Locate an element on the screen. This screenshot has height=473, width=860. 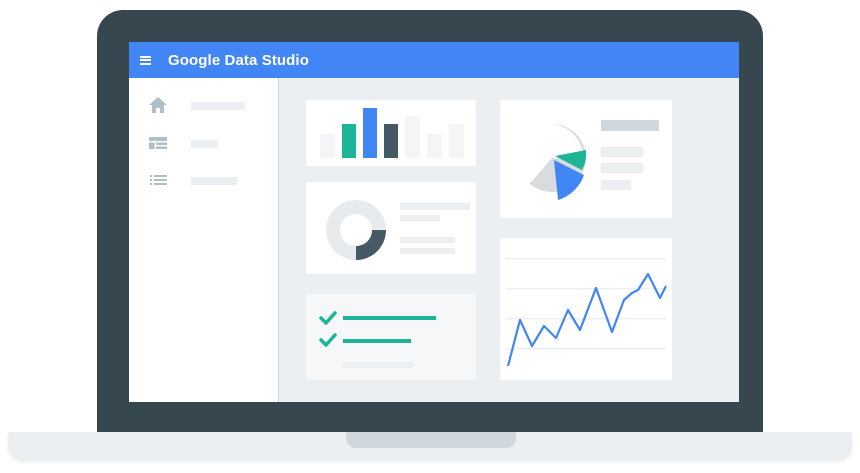
donut-chart-card is located at coordinates (391, 228).